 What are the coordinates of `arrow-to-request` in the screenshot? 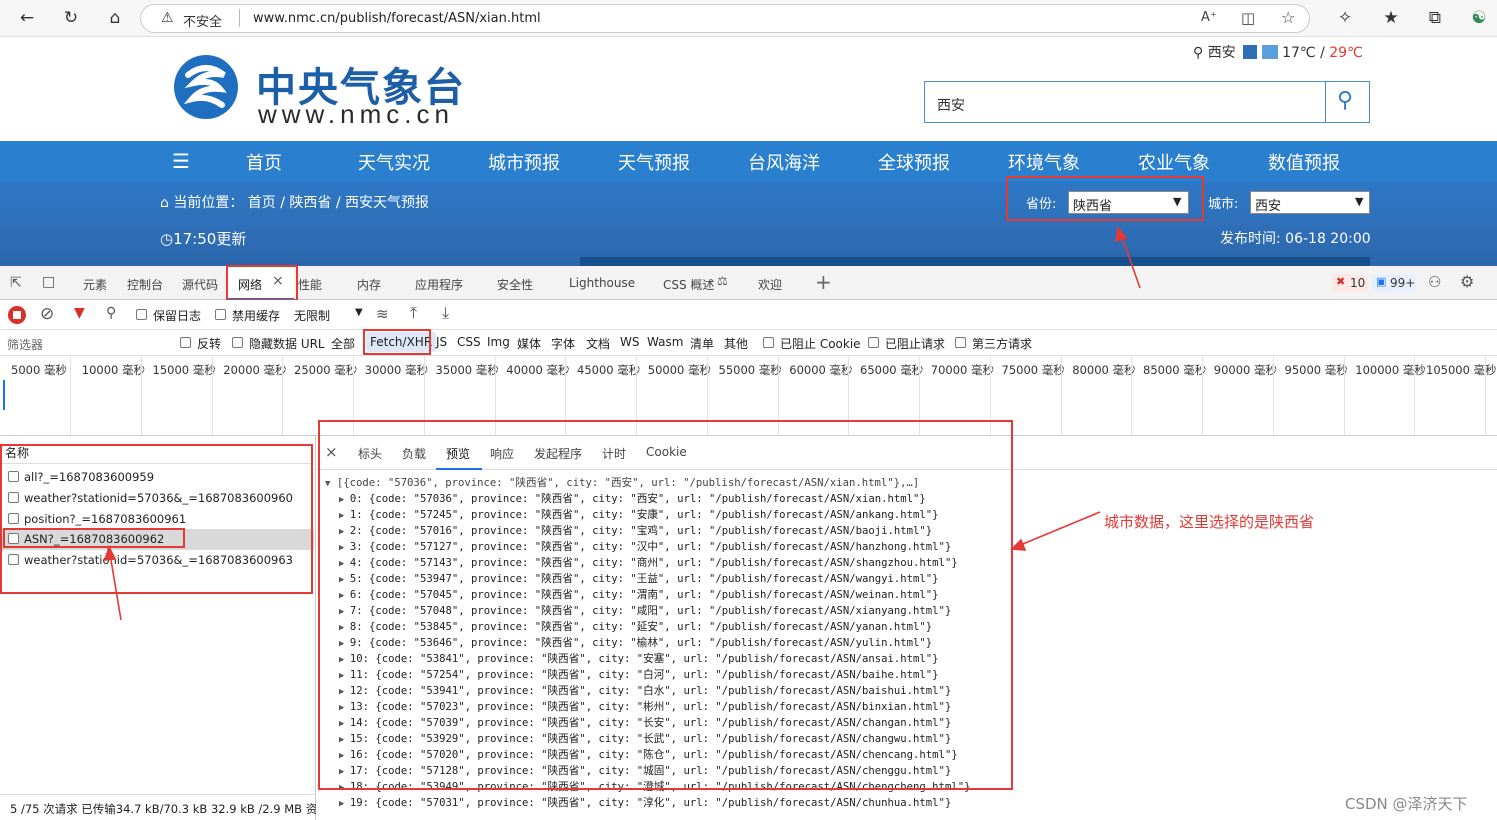 It's located at (115, 587).